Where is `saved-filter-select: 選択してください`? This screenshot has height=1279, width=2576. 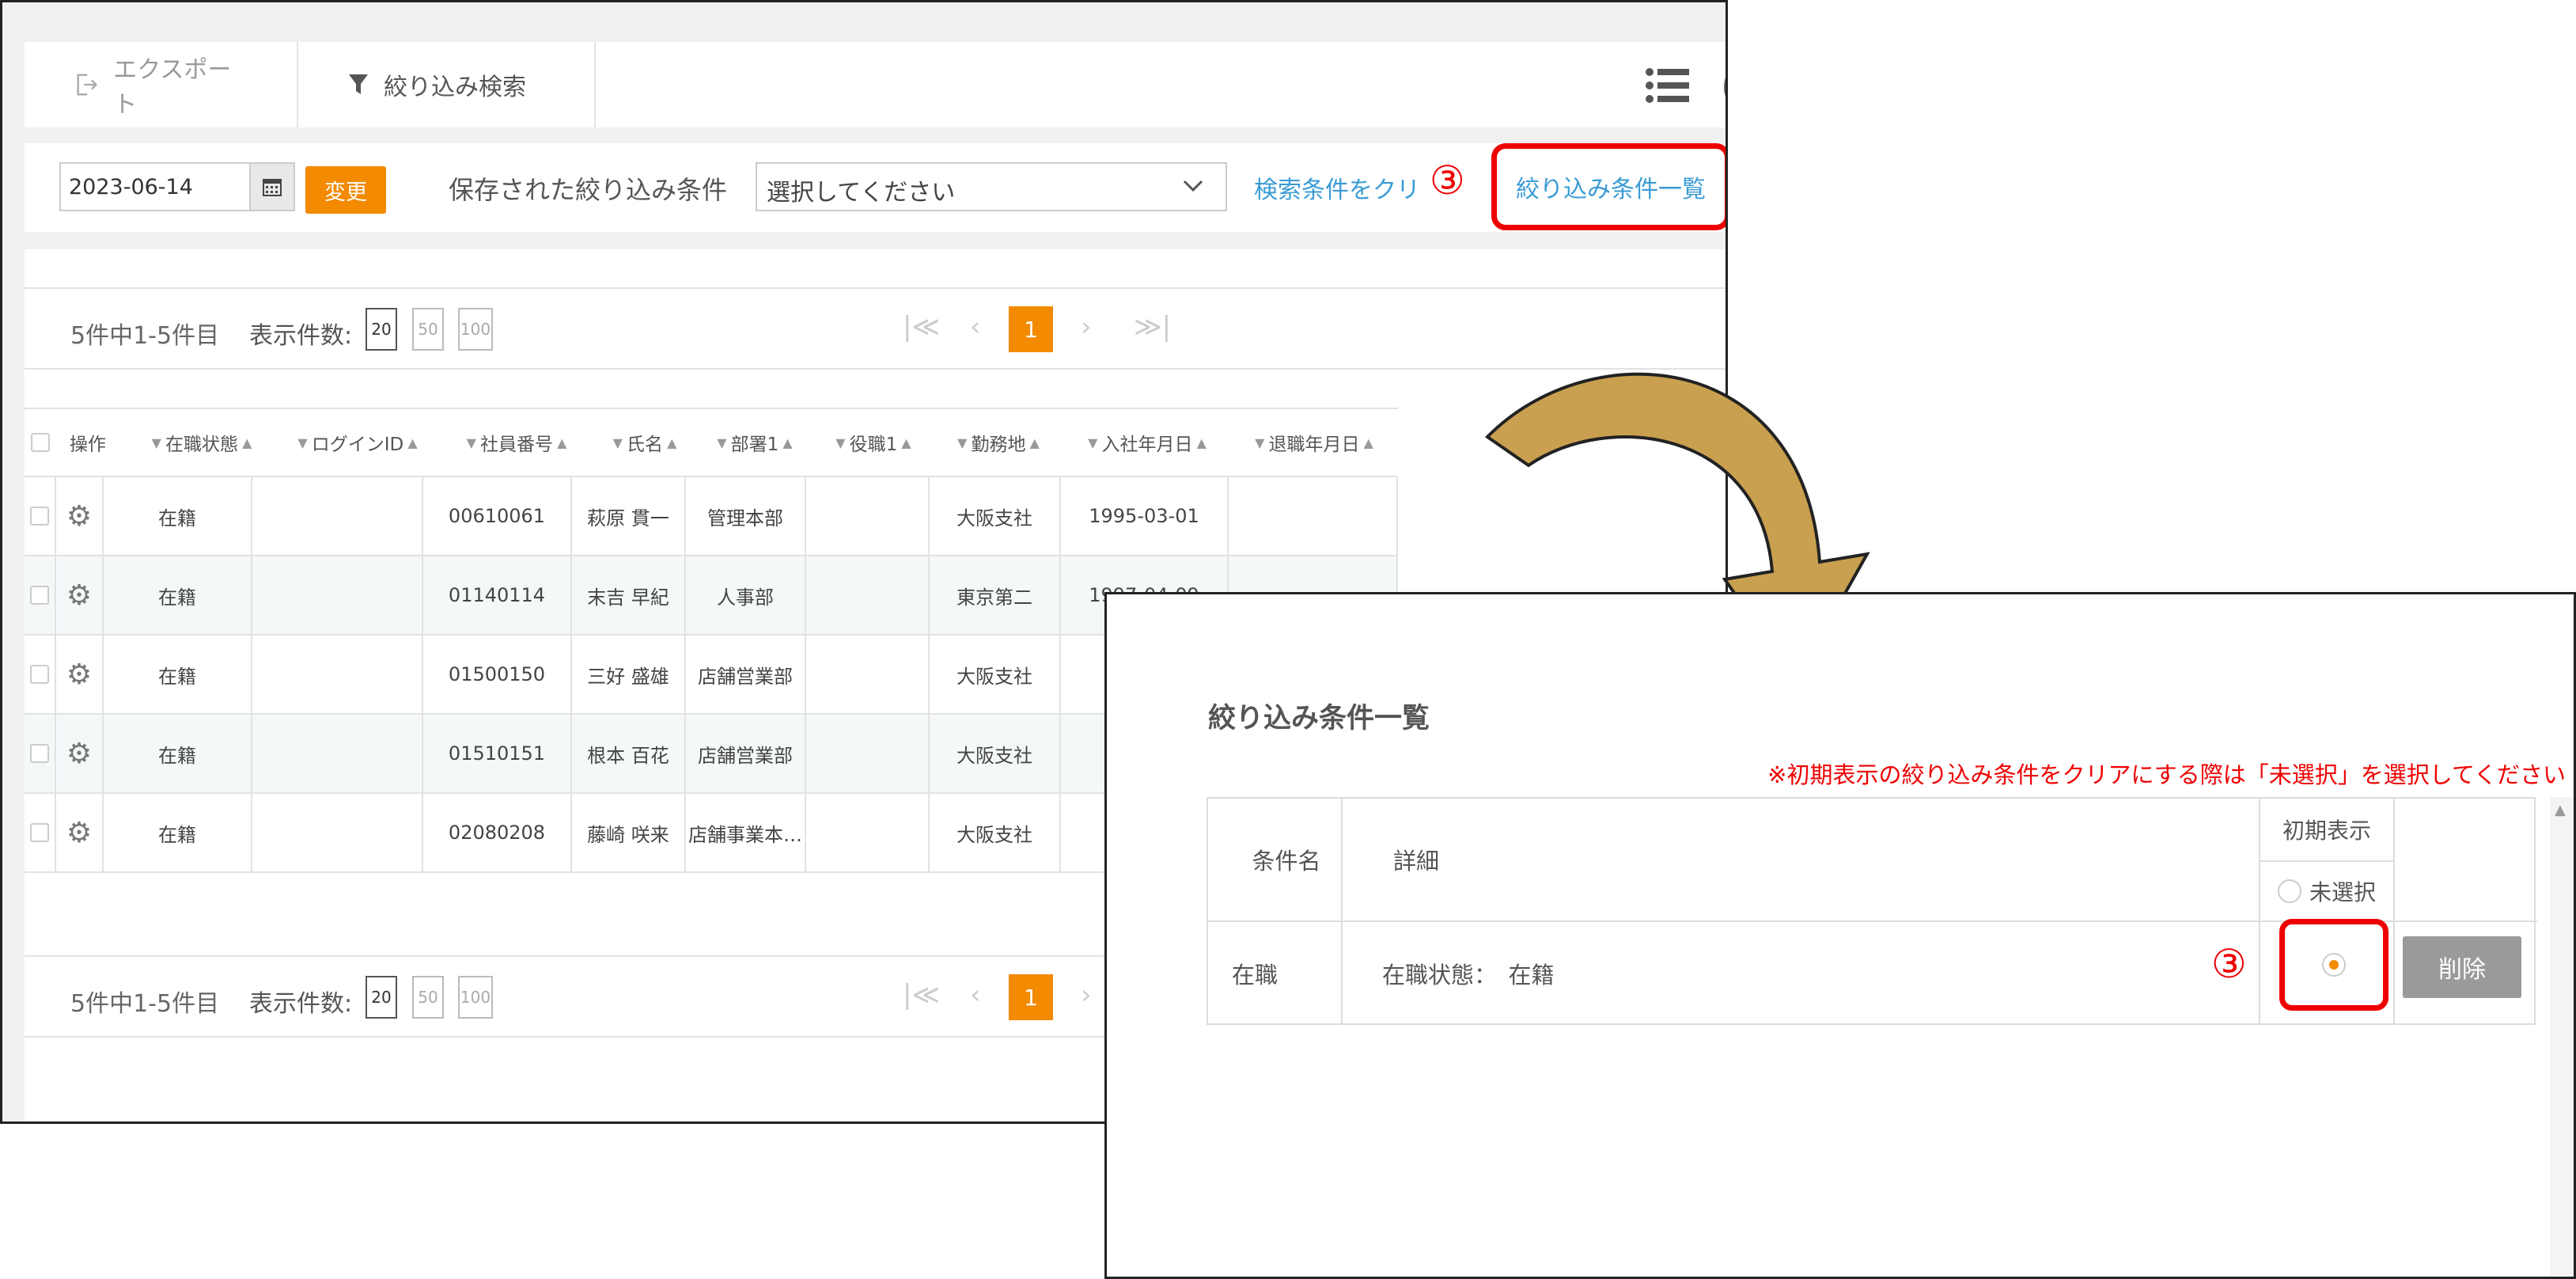 saved-filter-select: 選択してください is located at coordinates (991, 186).